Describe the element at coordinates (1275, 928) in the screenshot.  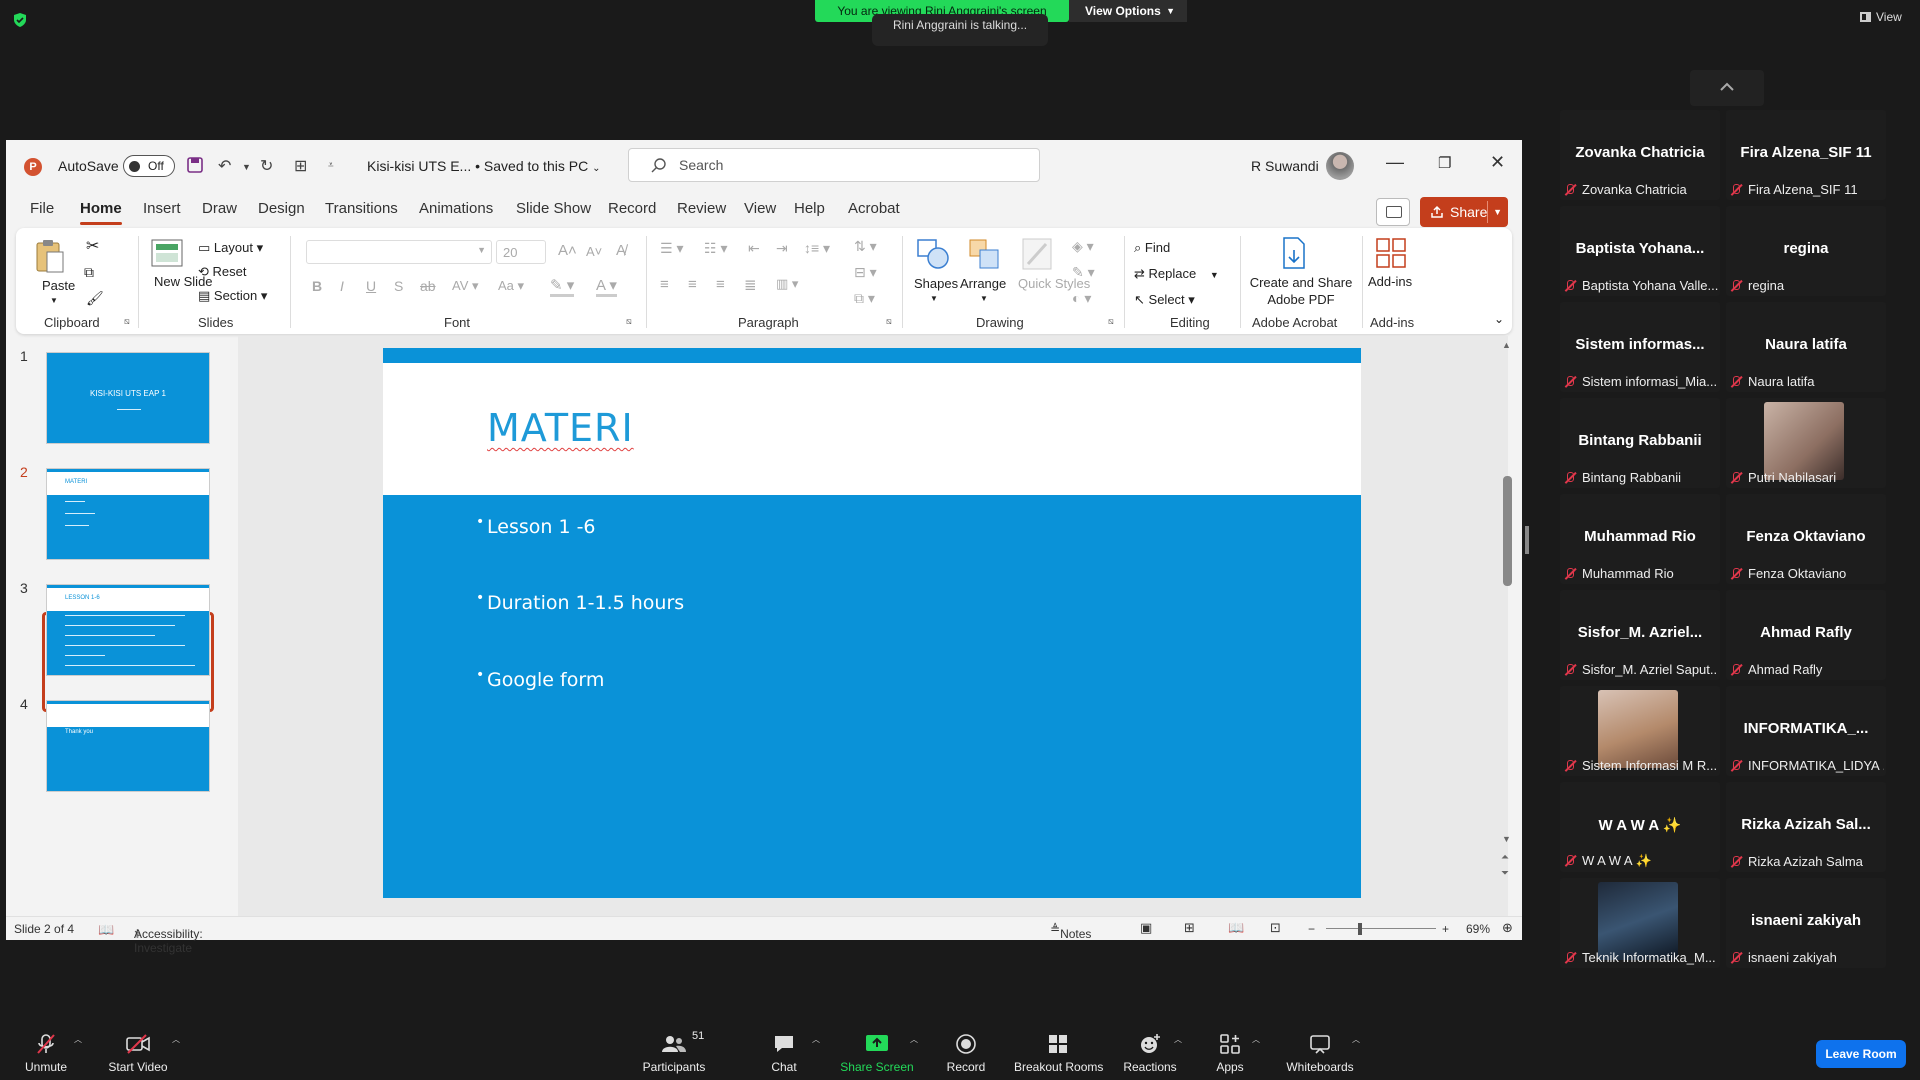
I see `slideshow-view-icon: ⊡` at that location.